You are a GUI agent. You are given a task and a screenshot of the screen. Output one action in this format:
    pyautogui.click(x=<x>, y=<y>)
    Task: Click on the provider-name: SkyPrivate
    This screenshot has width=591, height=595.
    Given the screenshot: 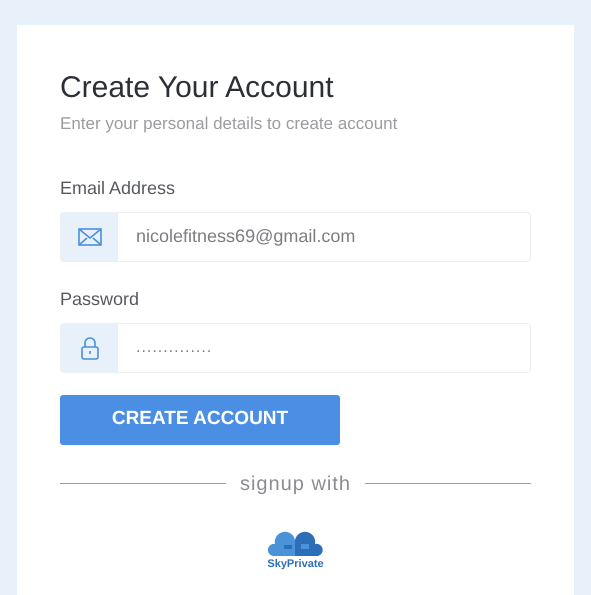 What is the action you would take?
    pyautogui.click(x=295, y=563)
    